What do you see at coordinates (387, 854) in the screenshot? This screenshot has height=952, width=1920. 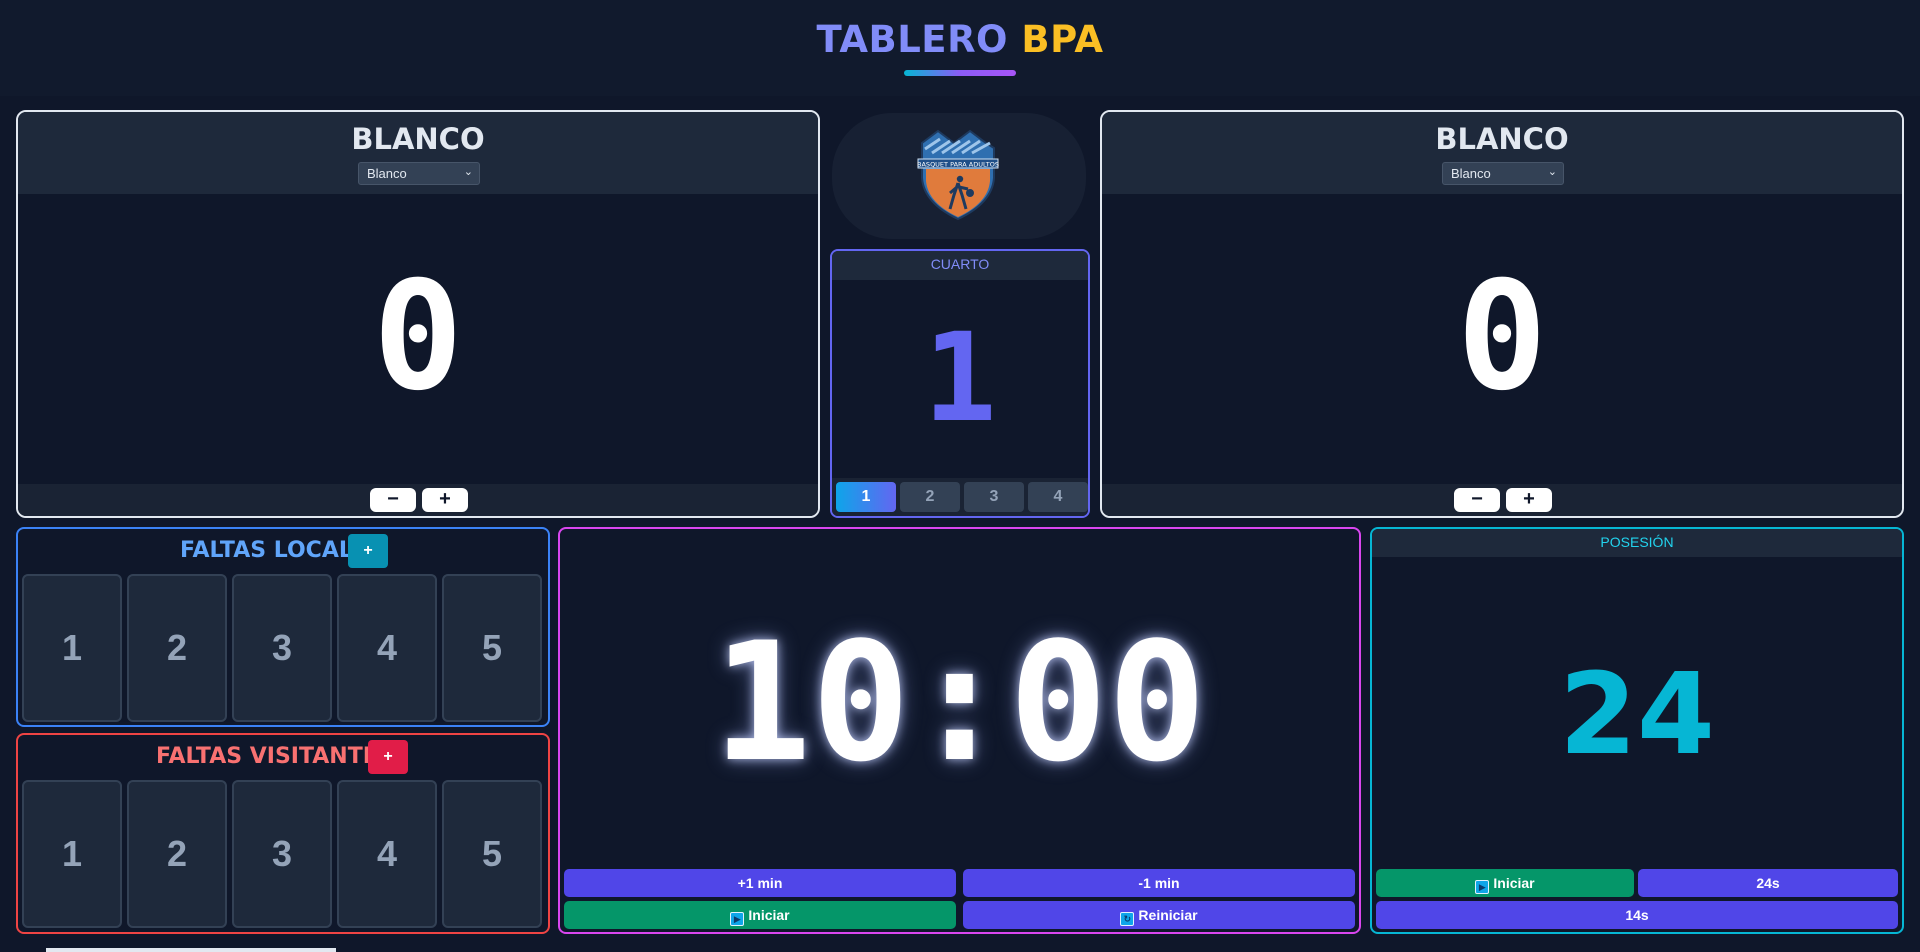 I see `foul-box-visit-4: 4` at bounding box center [387, 854].